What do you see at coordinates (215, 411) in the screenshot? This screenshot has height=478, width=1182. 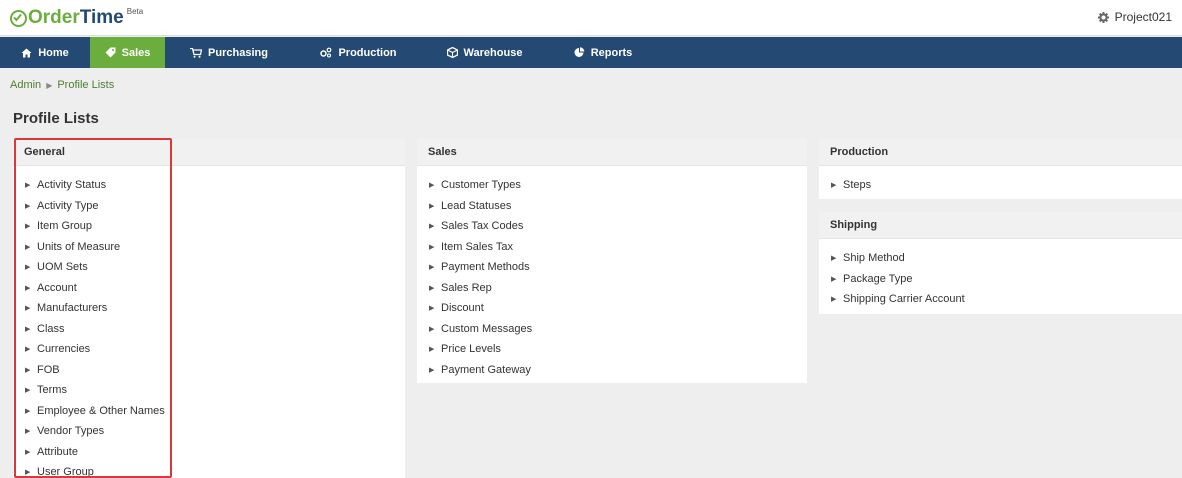 I see `list-item: ▶ Employee & Other Names` at bounding box center [215, 411].